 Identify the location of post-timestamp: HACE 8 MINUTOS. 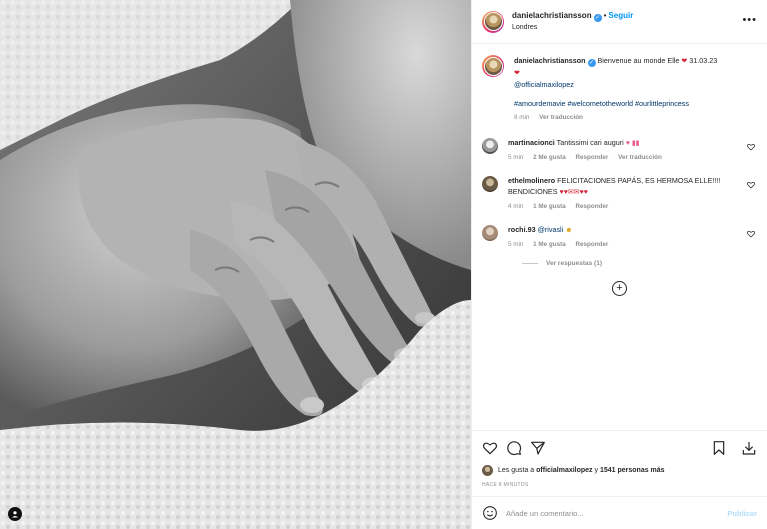
(619, 485).